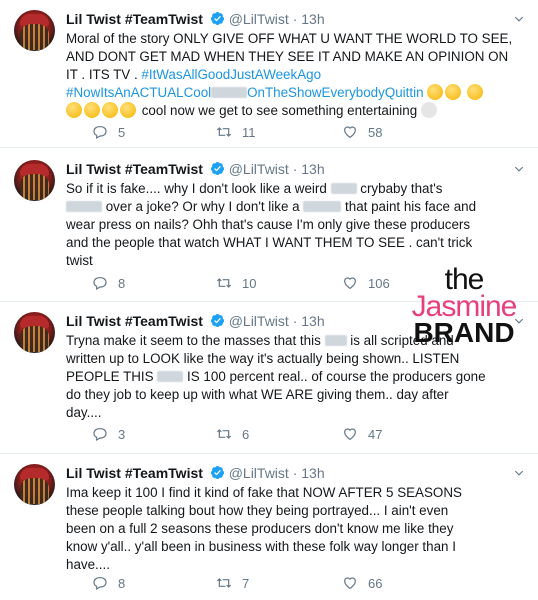 The width and height of the screenshot is (538, 600). What do you see at coordinates (249, 283) in the screenshot?
I see `retweet-count: 10` at bounding box center [249, 283].